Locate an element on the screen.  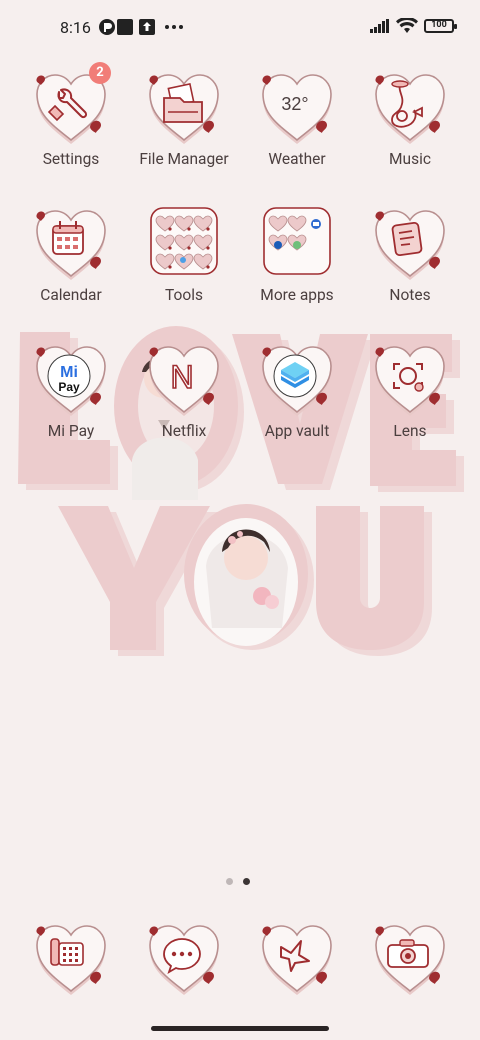
gesture-nav-bar is located at coordinates (240, 1028).